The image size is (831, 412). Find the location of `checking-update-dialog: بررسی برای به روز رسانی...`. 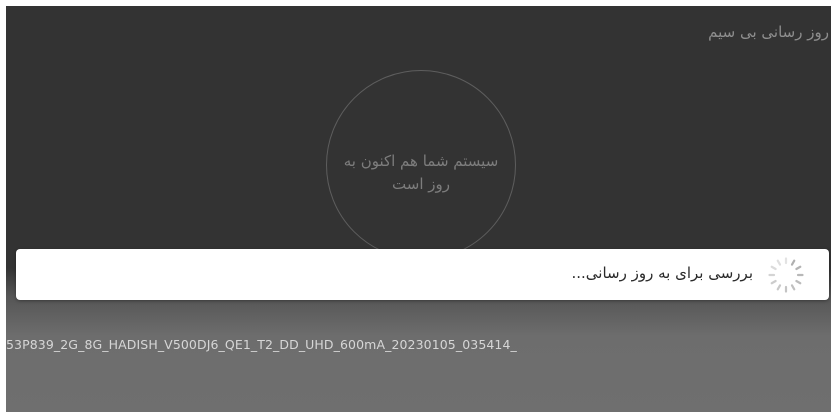

checking-update-dialog: بررسی برای به روز رسانی... is located at coordinates (422, 274).